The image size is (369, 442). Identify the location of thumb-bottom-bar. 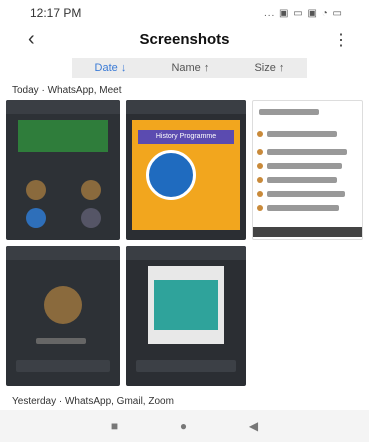
(307, 232).